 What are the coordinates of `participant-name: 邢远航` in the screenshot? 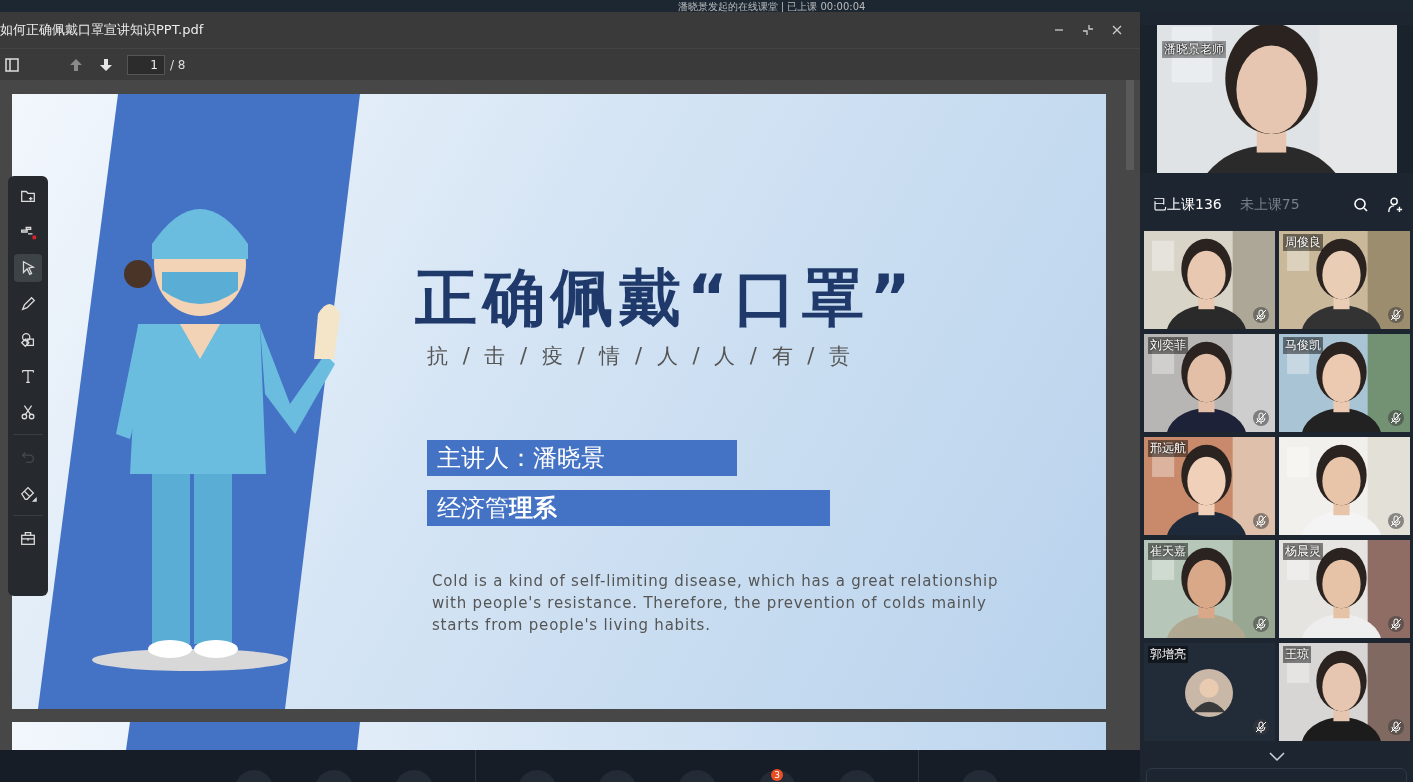 It's located at (1167, 448).